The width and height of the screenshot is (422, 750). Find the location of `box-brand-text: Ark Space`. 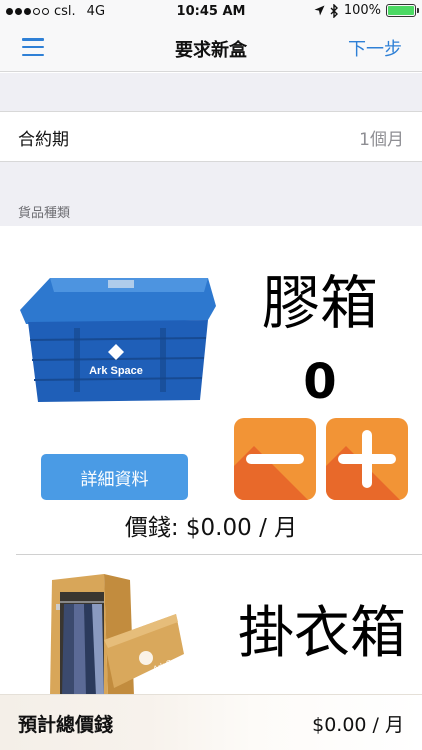

box-brand-text: Ark Space is located at coordinates (116, 371).